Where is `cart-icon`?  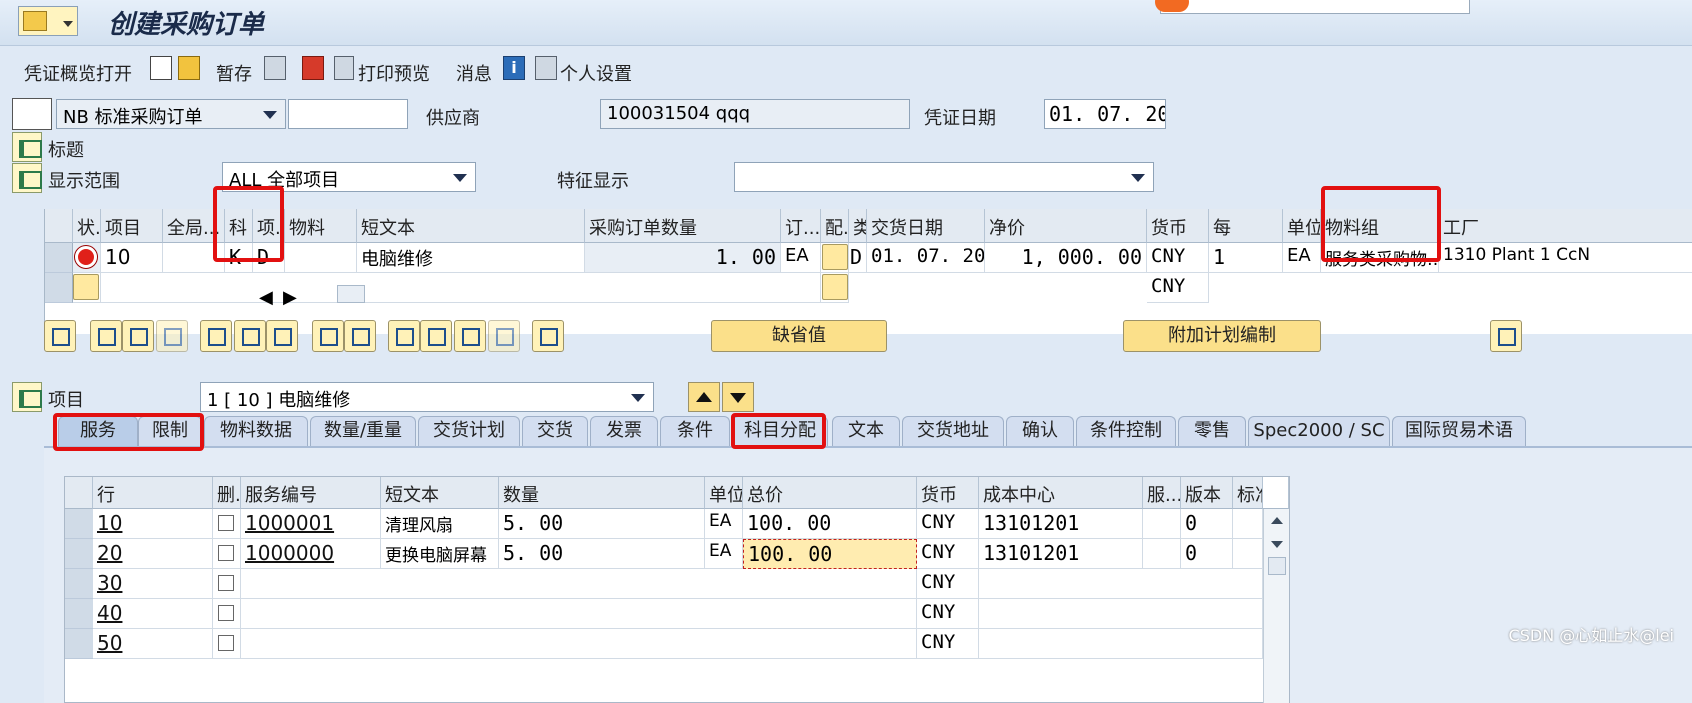 cart-icon is located at coordinates (32, 114).